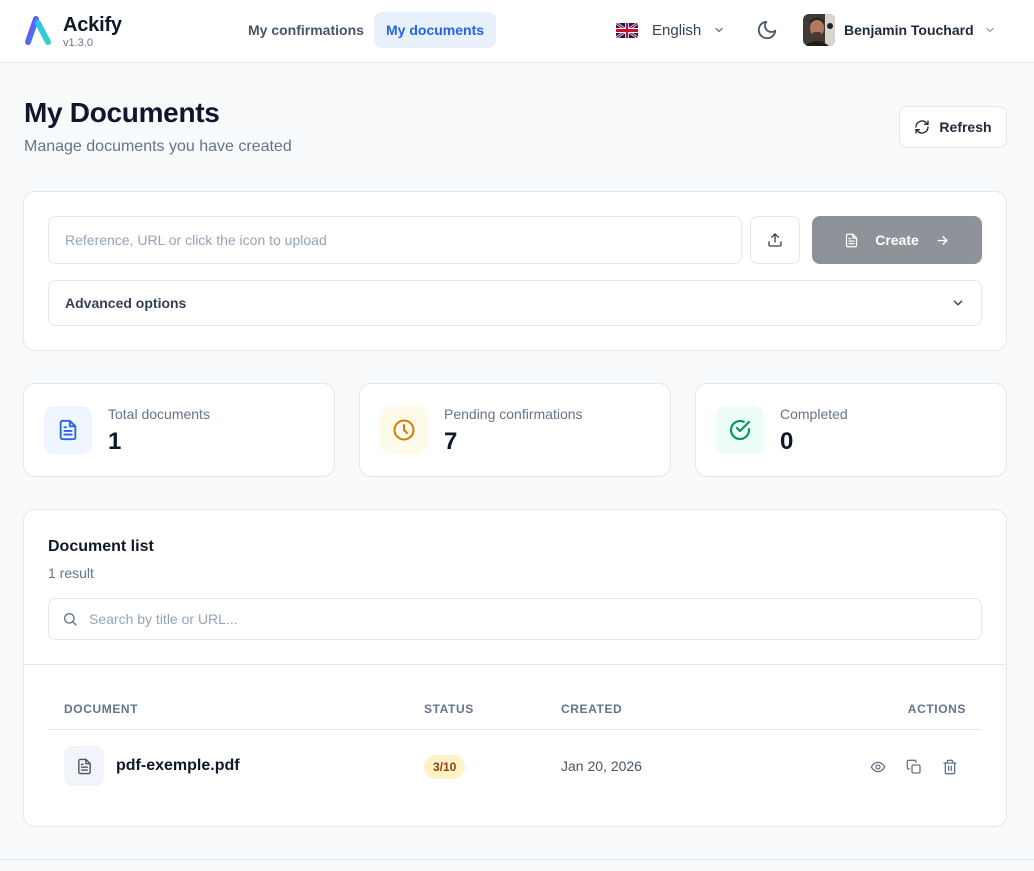 The width and height of the screenshot is (1034, 871). I want to click on search-box, so click(515, 619).